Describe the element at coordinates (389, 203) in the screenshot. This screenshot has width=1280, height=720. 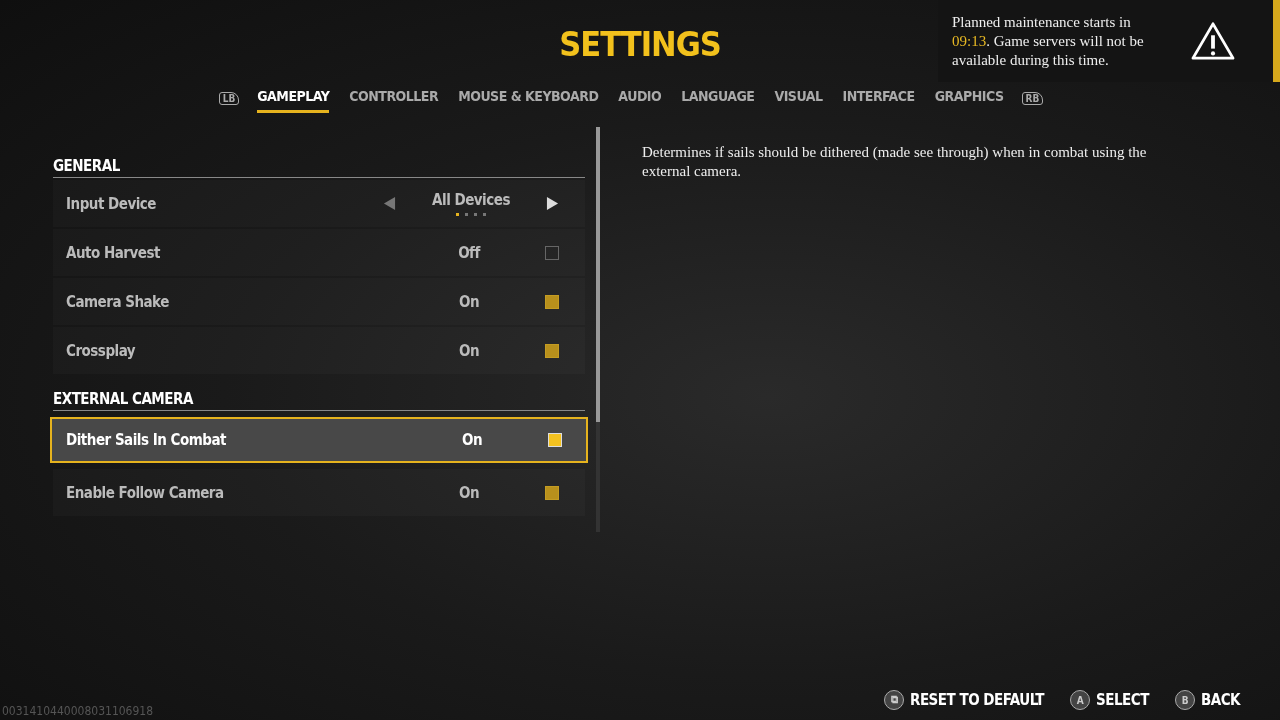
I see `left-arrow-icon` at that location.